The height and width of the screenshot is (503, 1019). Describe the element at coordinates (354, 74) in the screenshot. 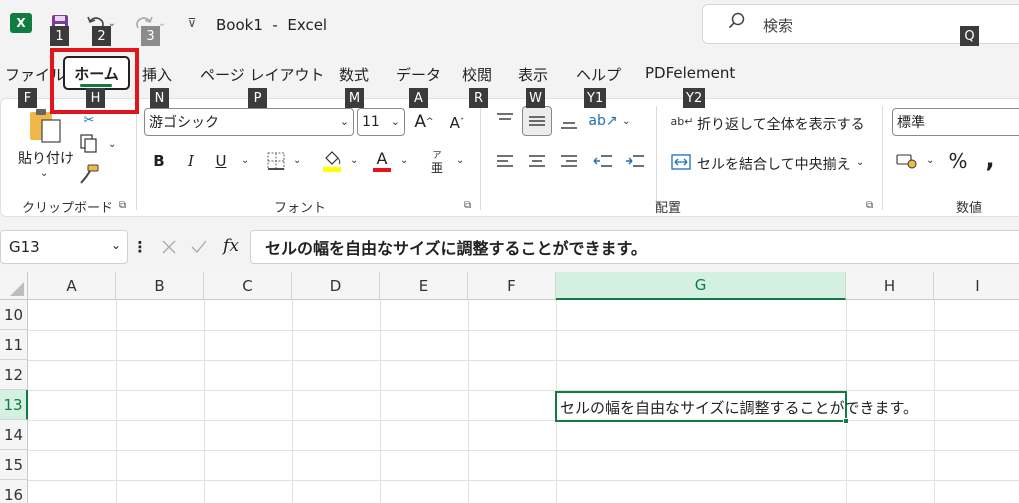

I see `tab-formulas: 数式` at that location.